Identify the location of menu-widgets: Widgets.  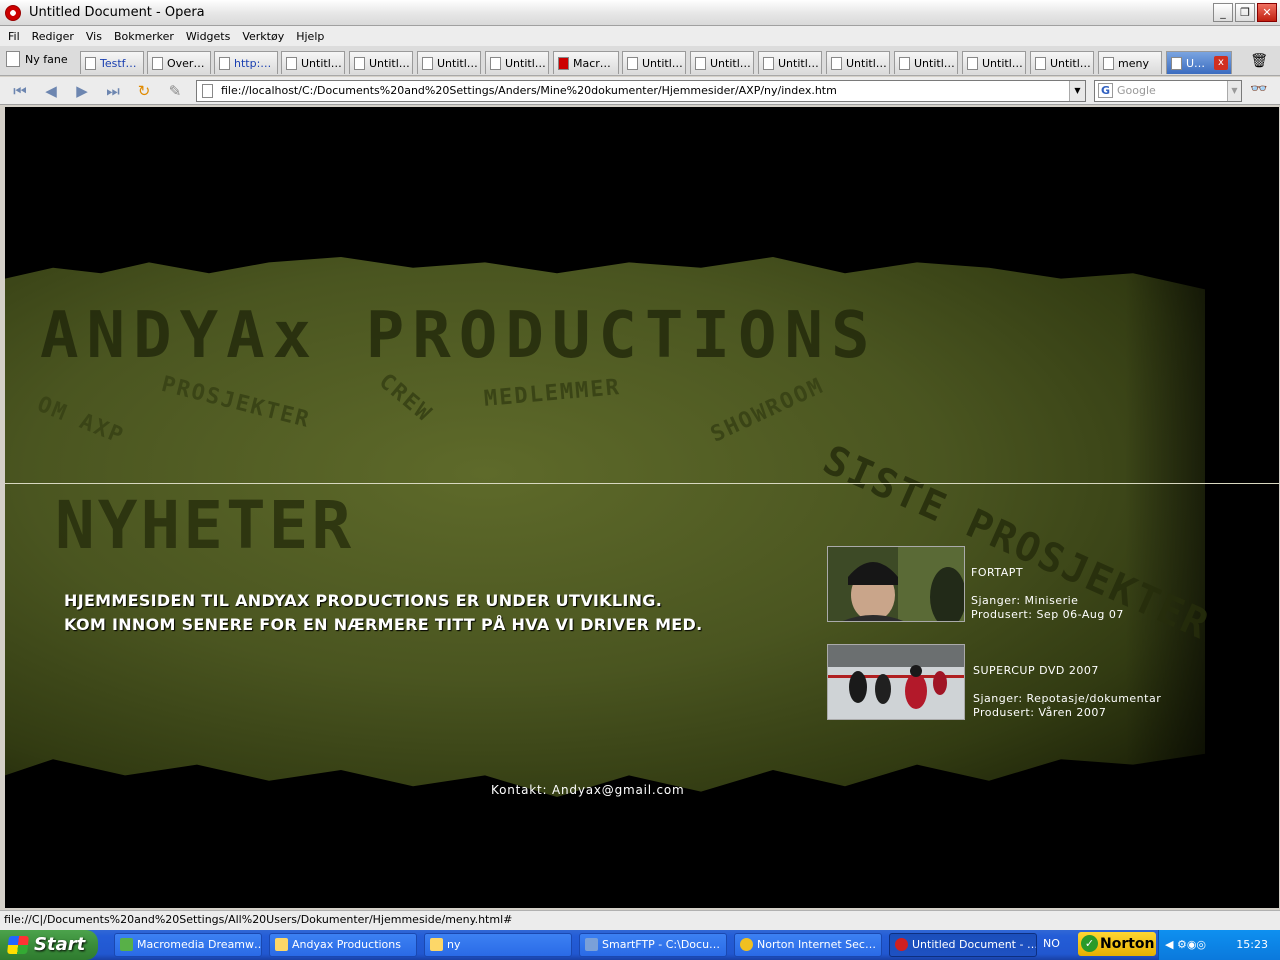
(208, 36).